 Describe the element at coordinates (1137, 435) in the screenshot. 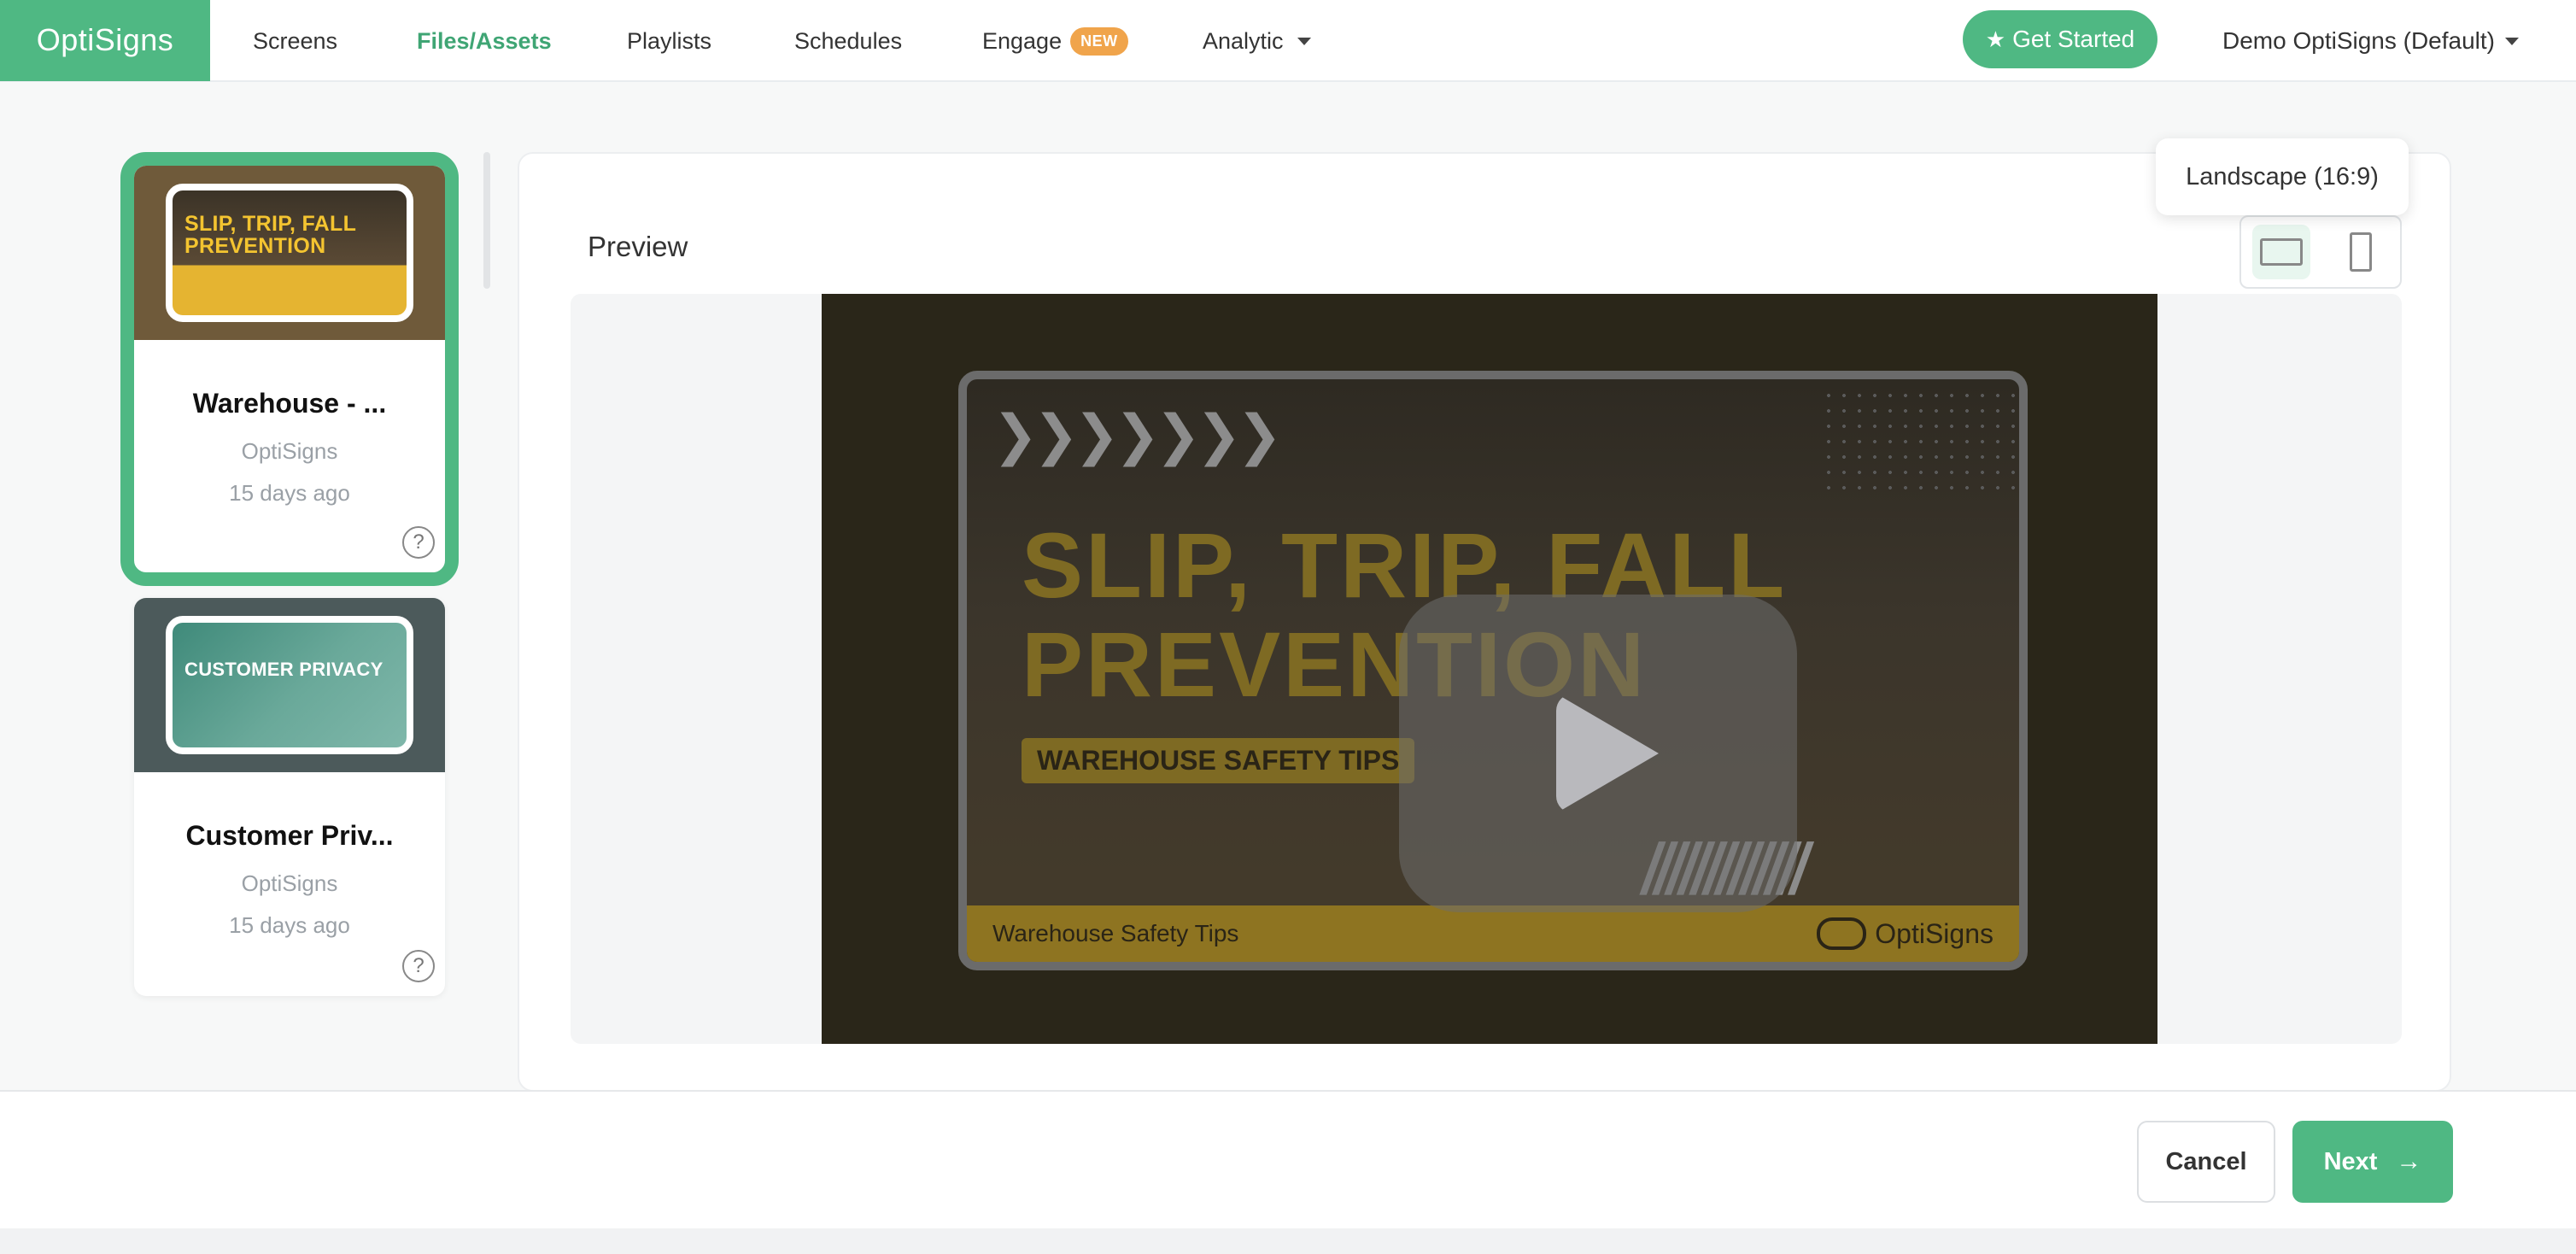

I see `chevrons-decoration: ❯❯❯❯❯❯❯` at that location.